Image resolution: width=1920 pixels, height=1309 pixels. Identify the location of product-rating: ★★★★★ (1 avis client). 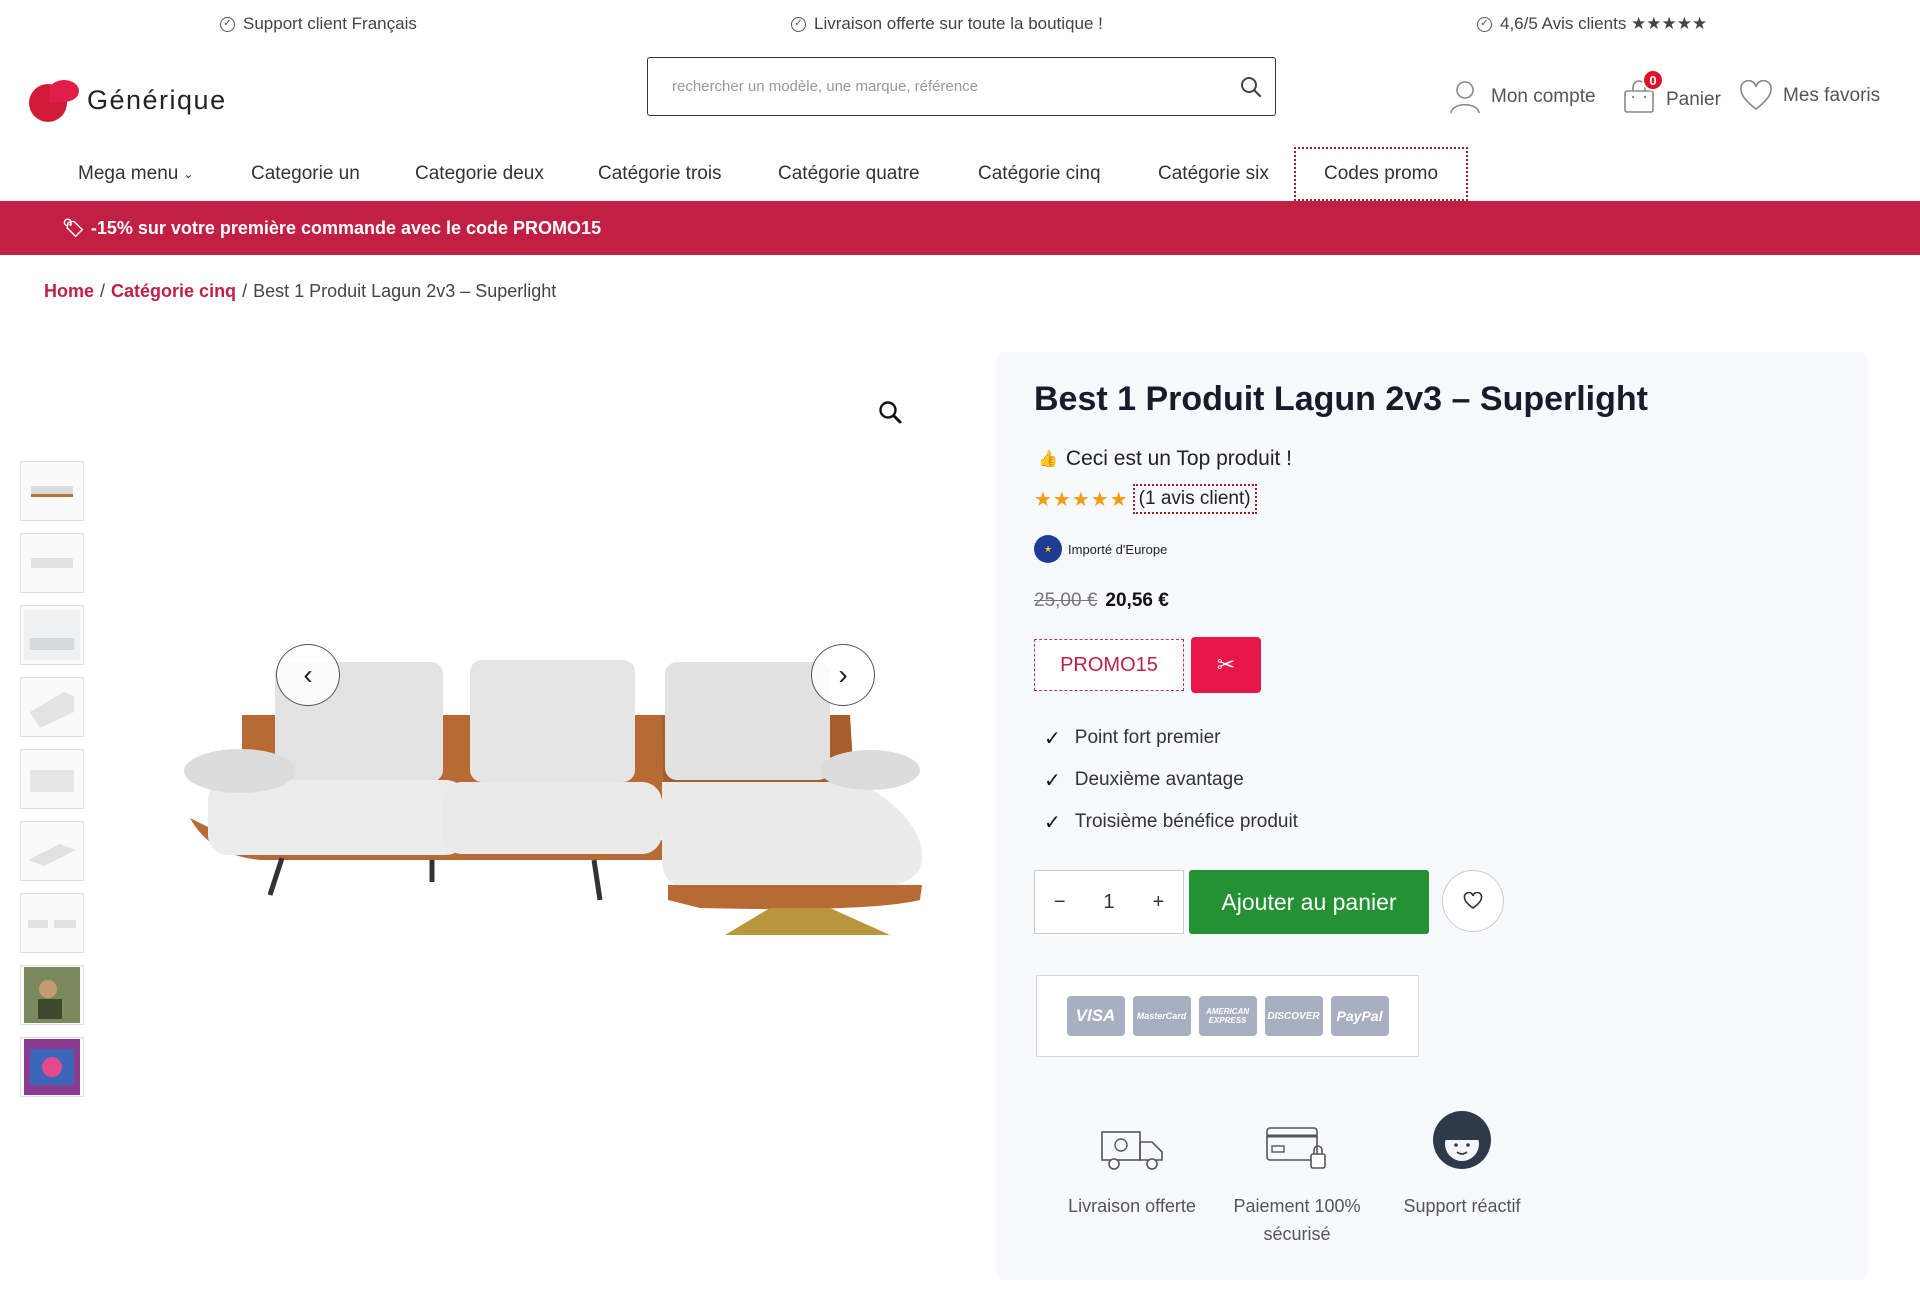
(1145, 499).